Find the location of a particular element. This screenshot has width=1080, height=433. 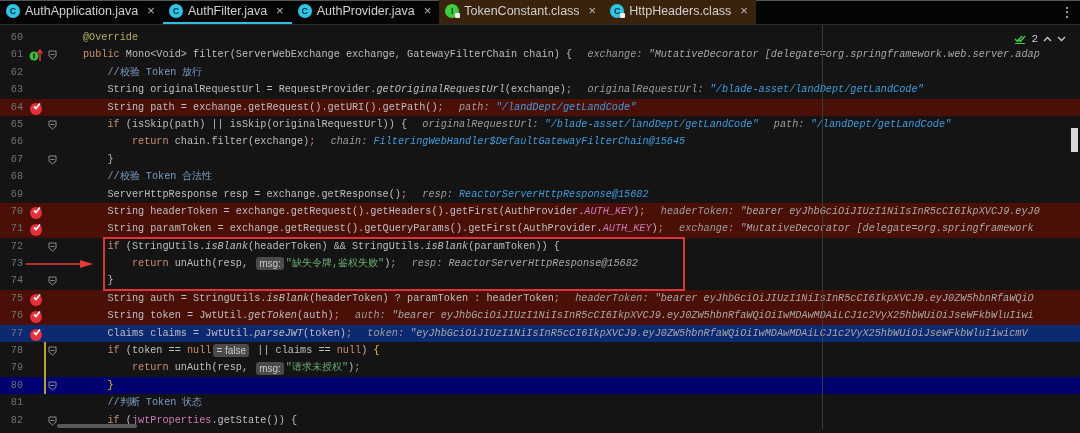

line-number: 78 is located at coordinates (16, 351).